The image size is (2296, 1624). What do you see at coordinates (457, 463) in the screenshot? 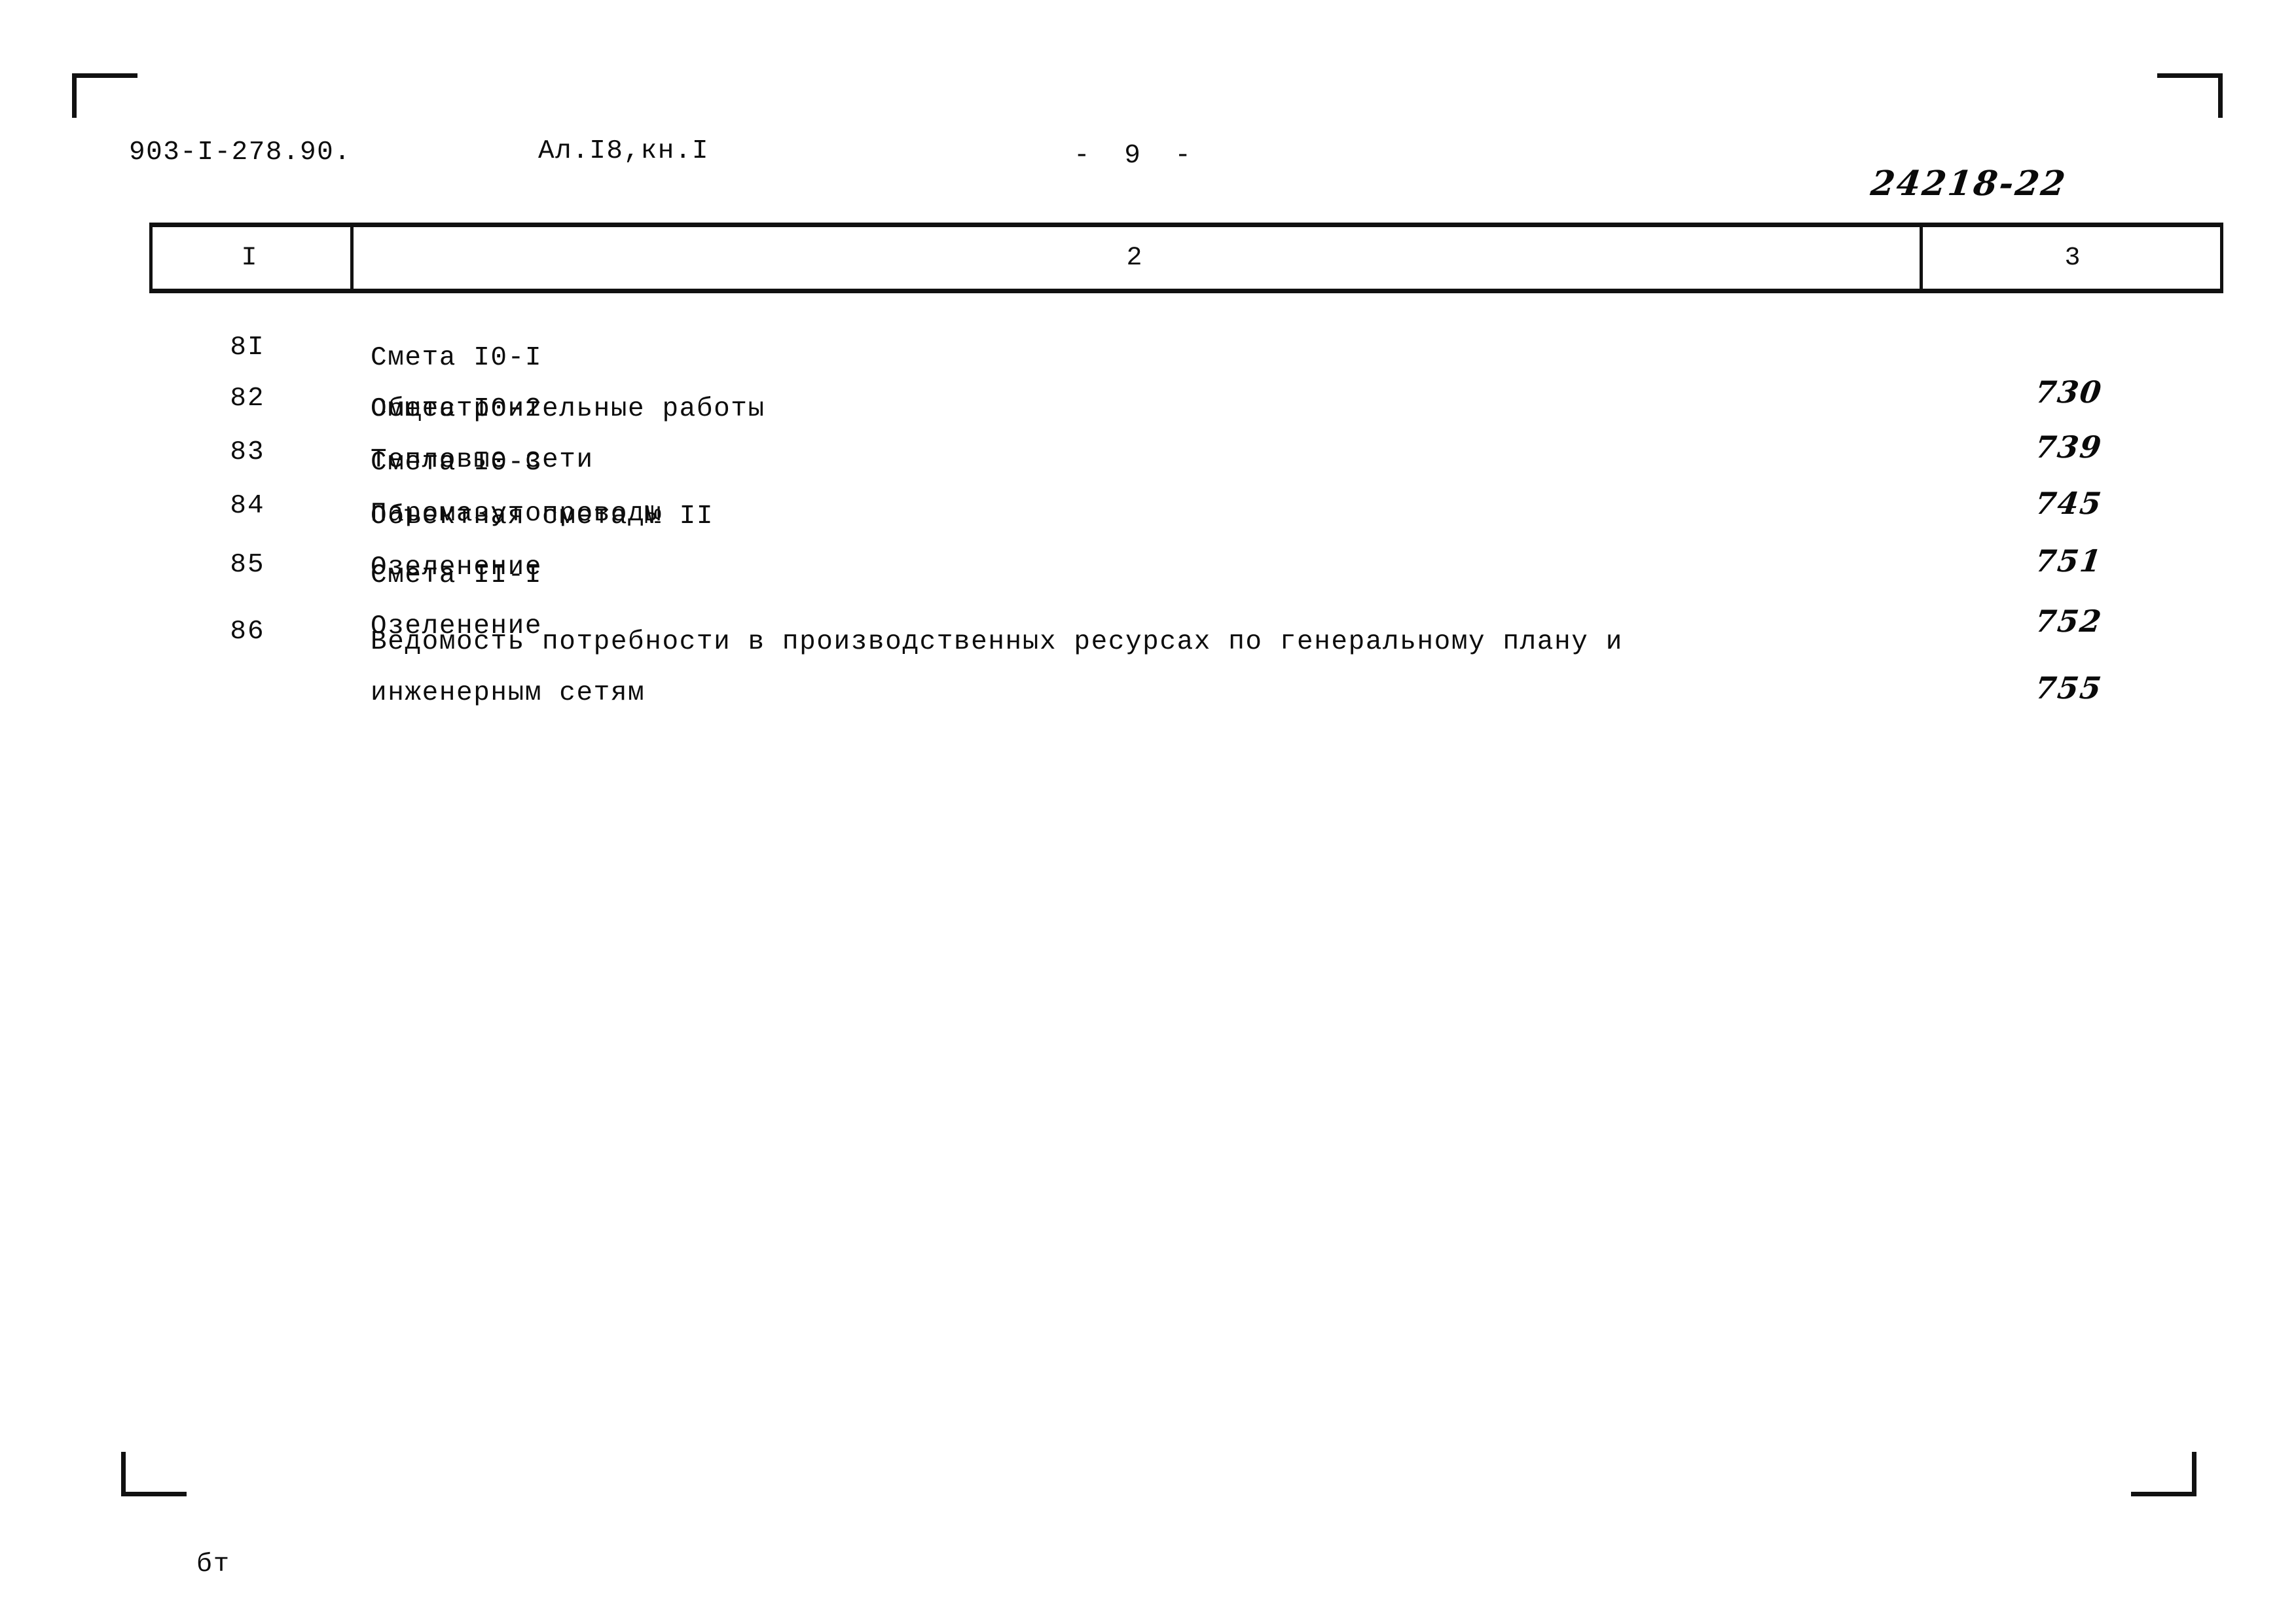
I see `row-description-line-1: Смета I0-3` at bounding box center [457, 463].